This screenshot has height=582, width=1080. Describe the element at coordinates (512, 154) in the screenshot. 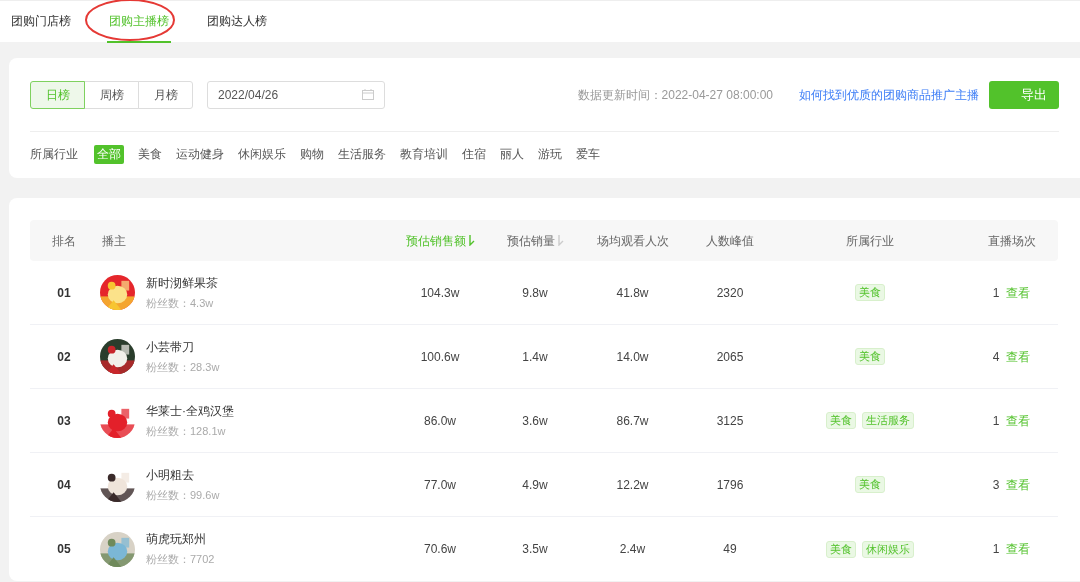

I see `industry-option: 丽人` at that location.